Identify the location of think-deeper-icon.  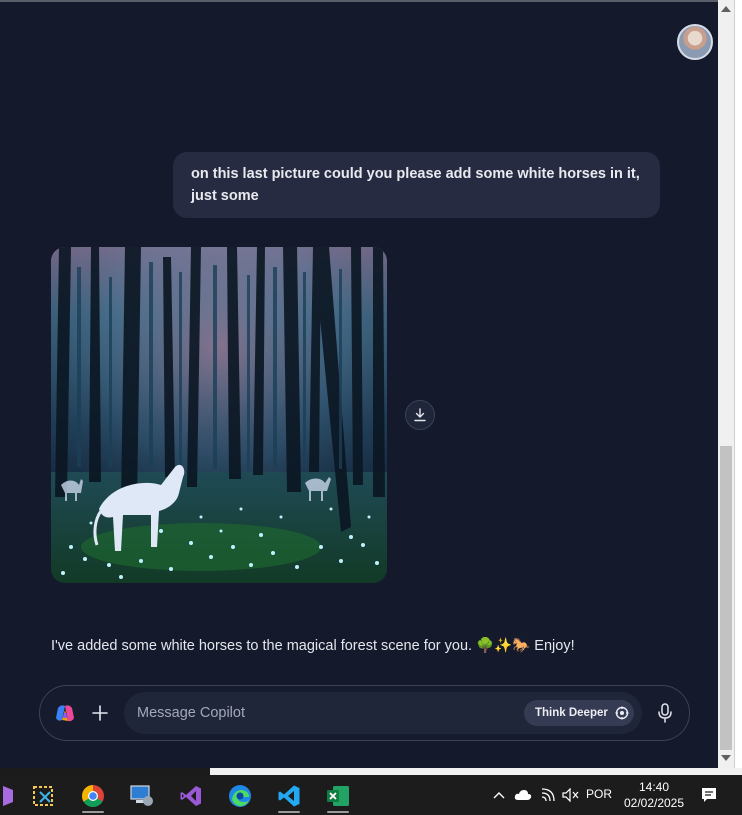
(622, 713).